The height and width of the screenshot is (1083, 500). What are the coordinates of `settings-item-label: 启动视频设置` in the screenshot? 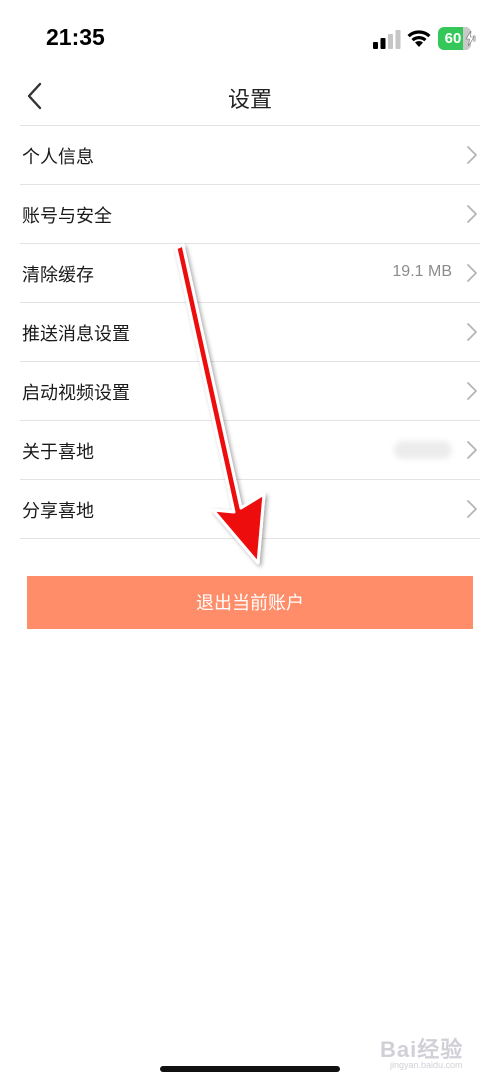 It's located at (76, 393).